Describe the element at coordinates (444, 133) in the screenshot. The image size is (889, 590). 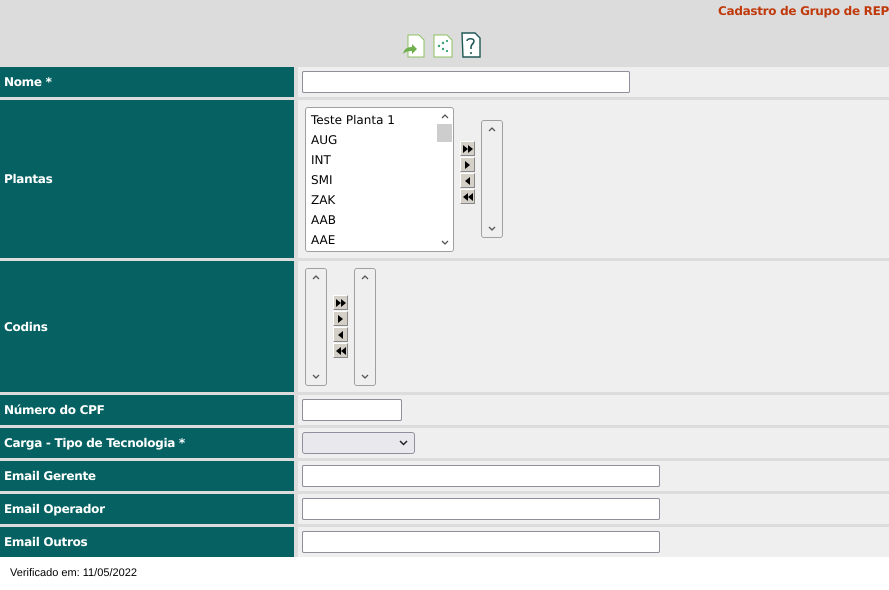
I see `scrollbar-thumb` at that location.